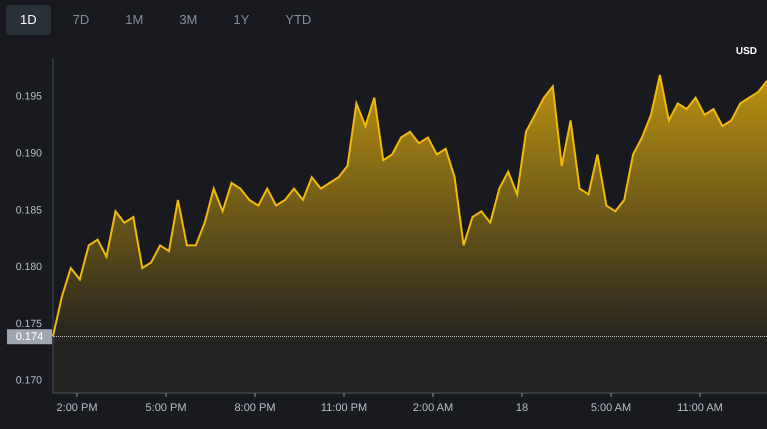 This screenshot has height=429, width=767. What do you see at coordinates (77, 403) in the screenshot?
I see `x-axis-label: 2:00 PM` at bounding box center [77, 403].